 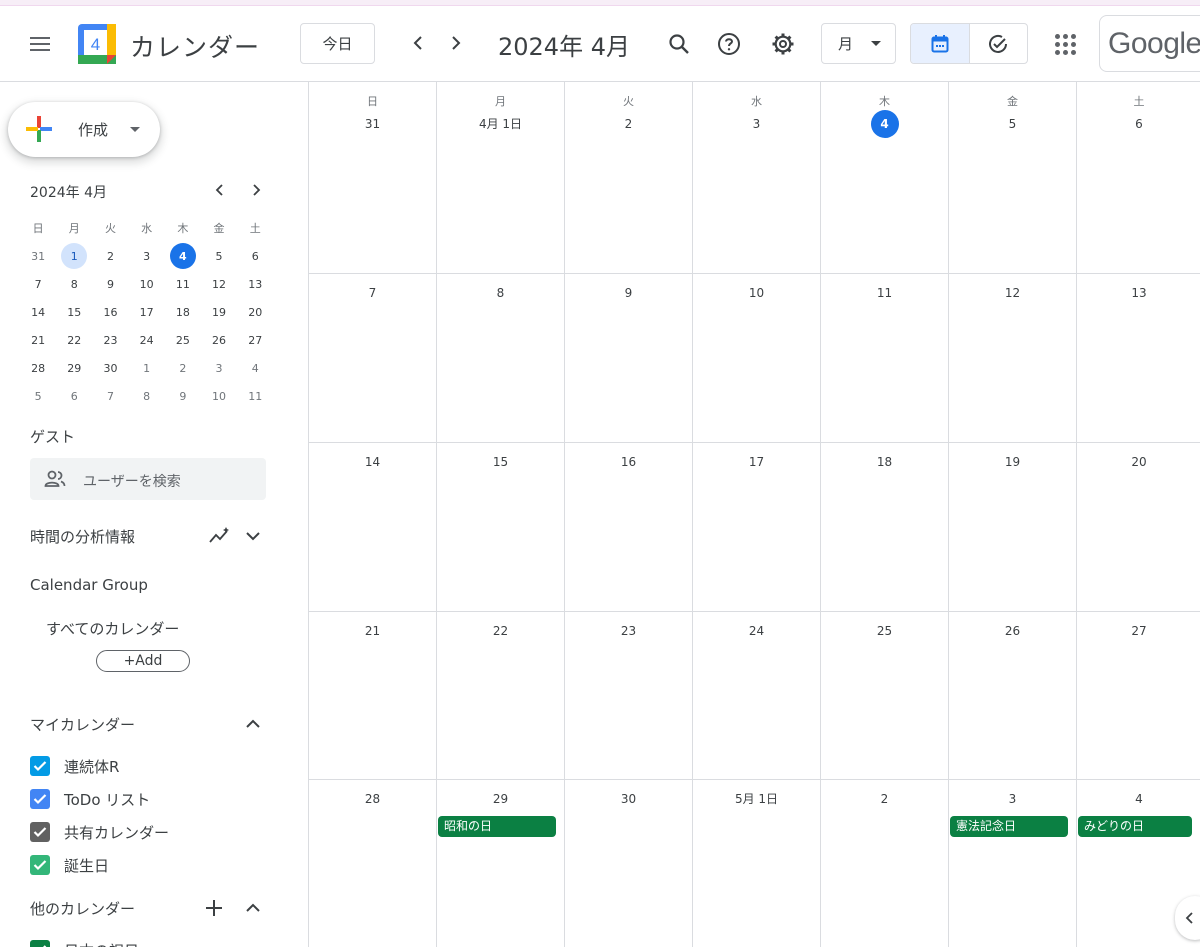 I want to click on day-cell: 23, so click(x=629, y=695).